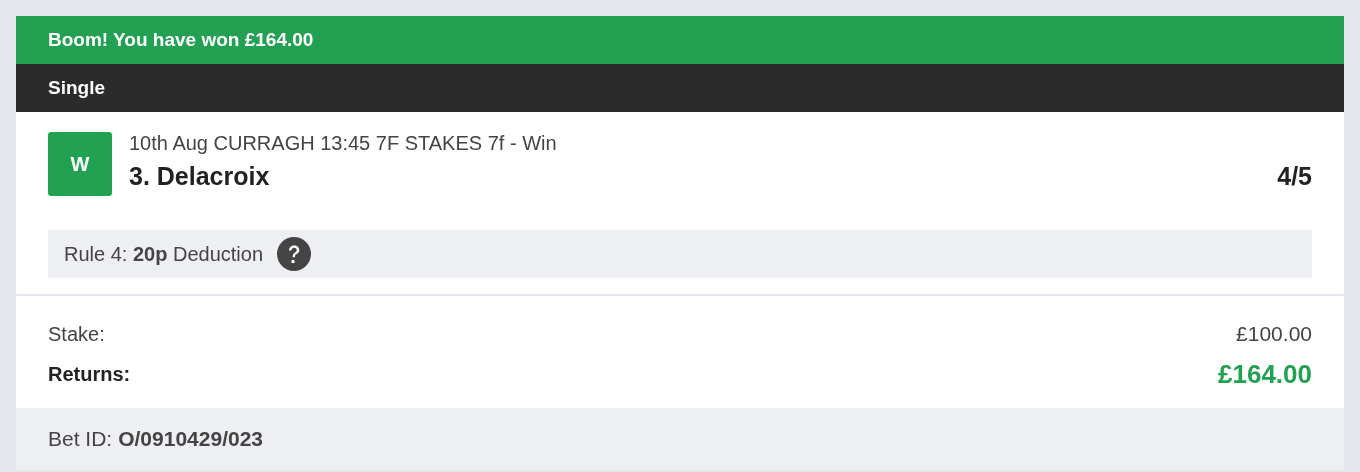 Image resolution: width=1360 pixels, height=472 pixels. What do you see at coordinates (76, 334) in the screenshot?
I see `stake-label: Stake:` at bounding box center [76, 334].